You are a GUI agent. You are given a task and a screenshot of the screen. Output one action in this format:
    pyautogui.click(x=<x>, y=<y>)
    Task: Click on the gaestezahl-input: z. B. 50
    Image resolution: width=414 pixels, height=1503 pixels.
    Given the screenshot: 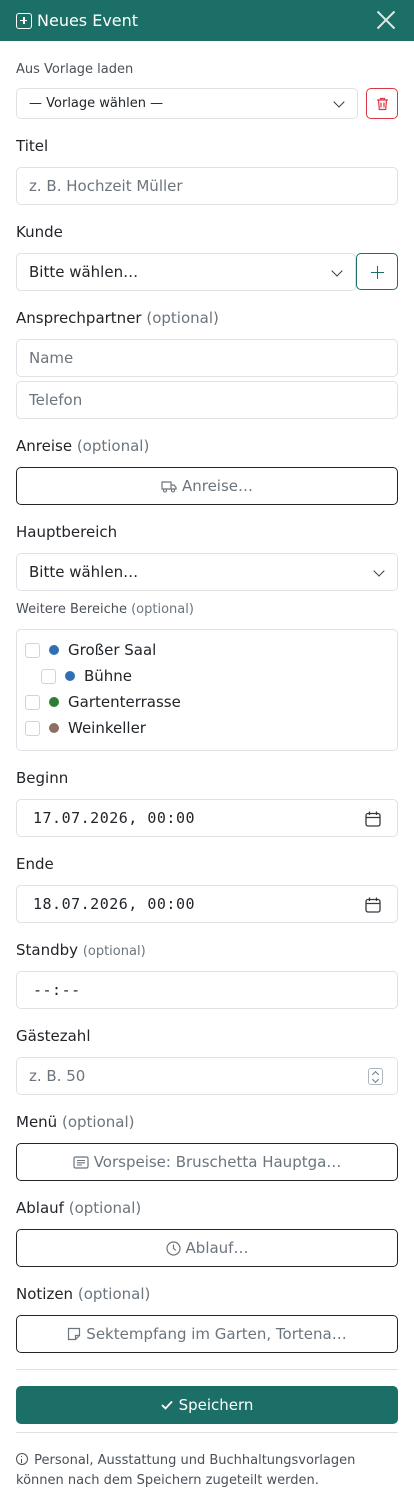 What is the action you would take?
    pyautogui.click(x=207, y=1076)
    